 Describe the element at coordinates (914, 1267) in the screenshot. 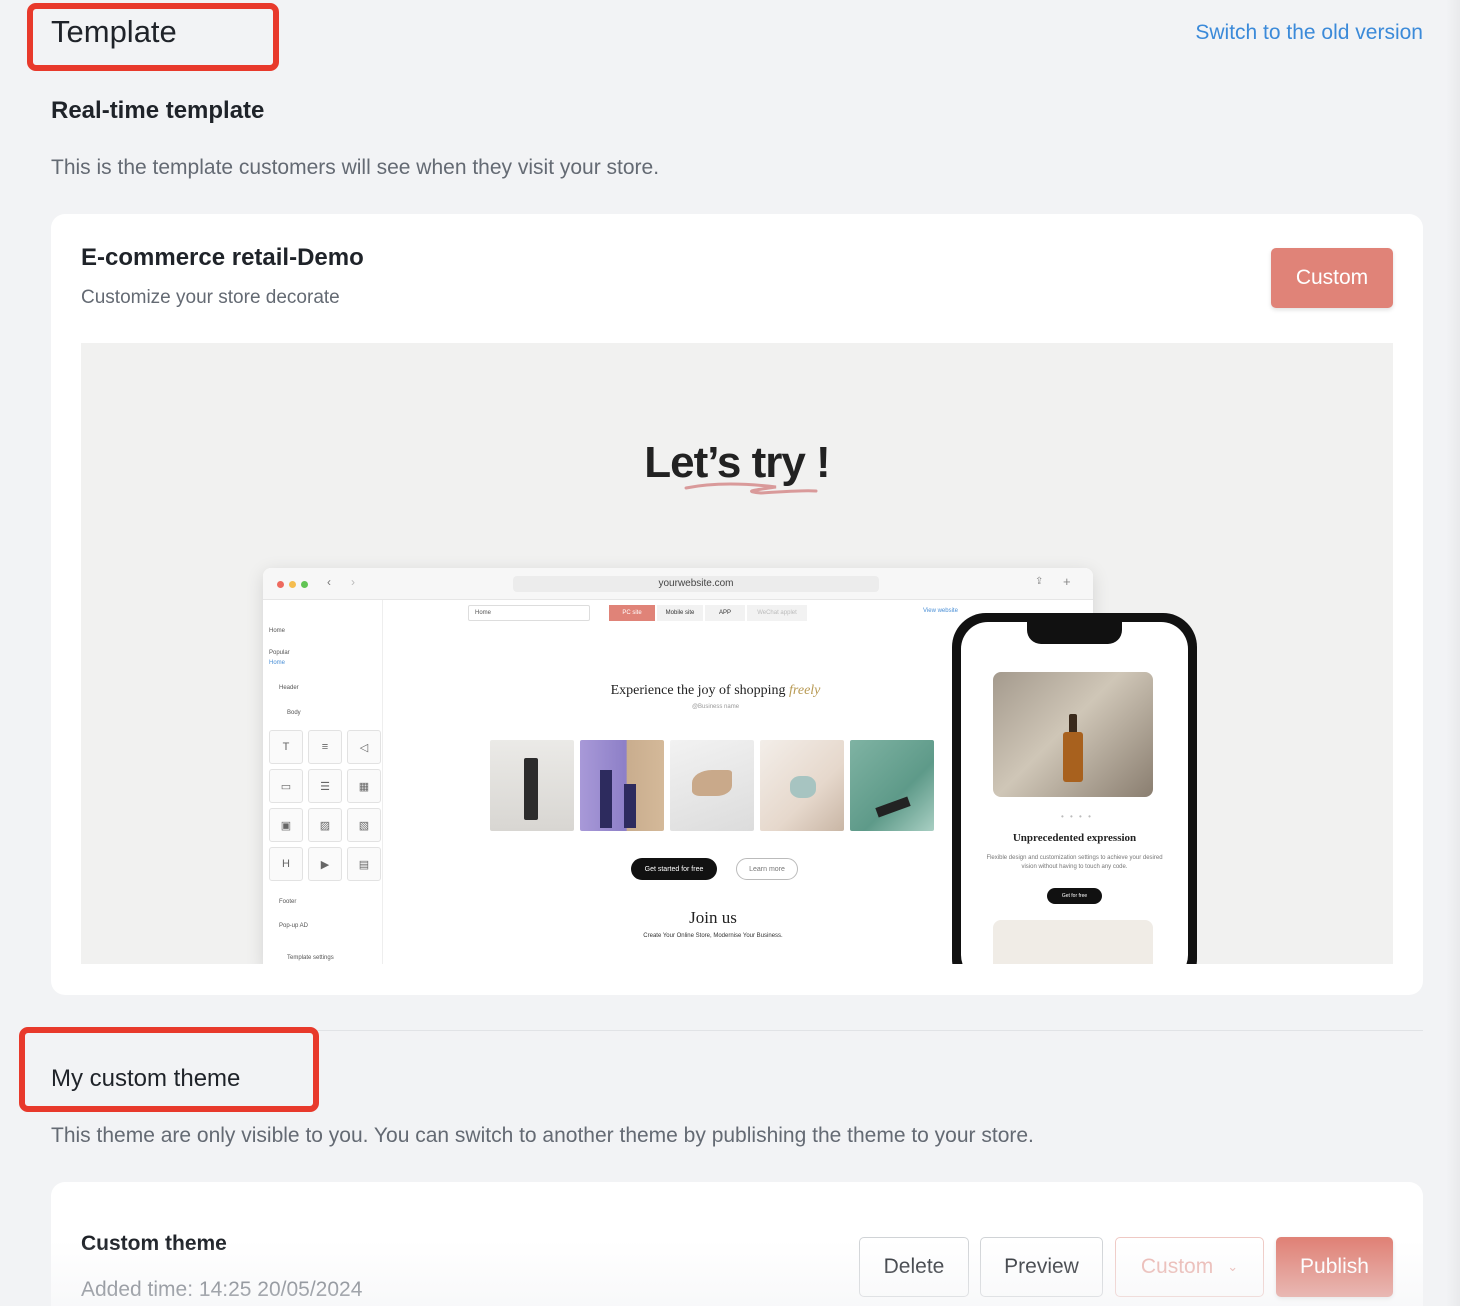

I see `delete-button: Delete` at that location.